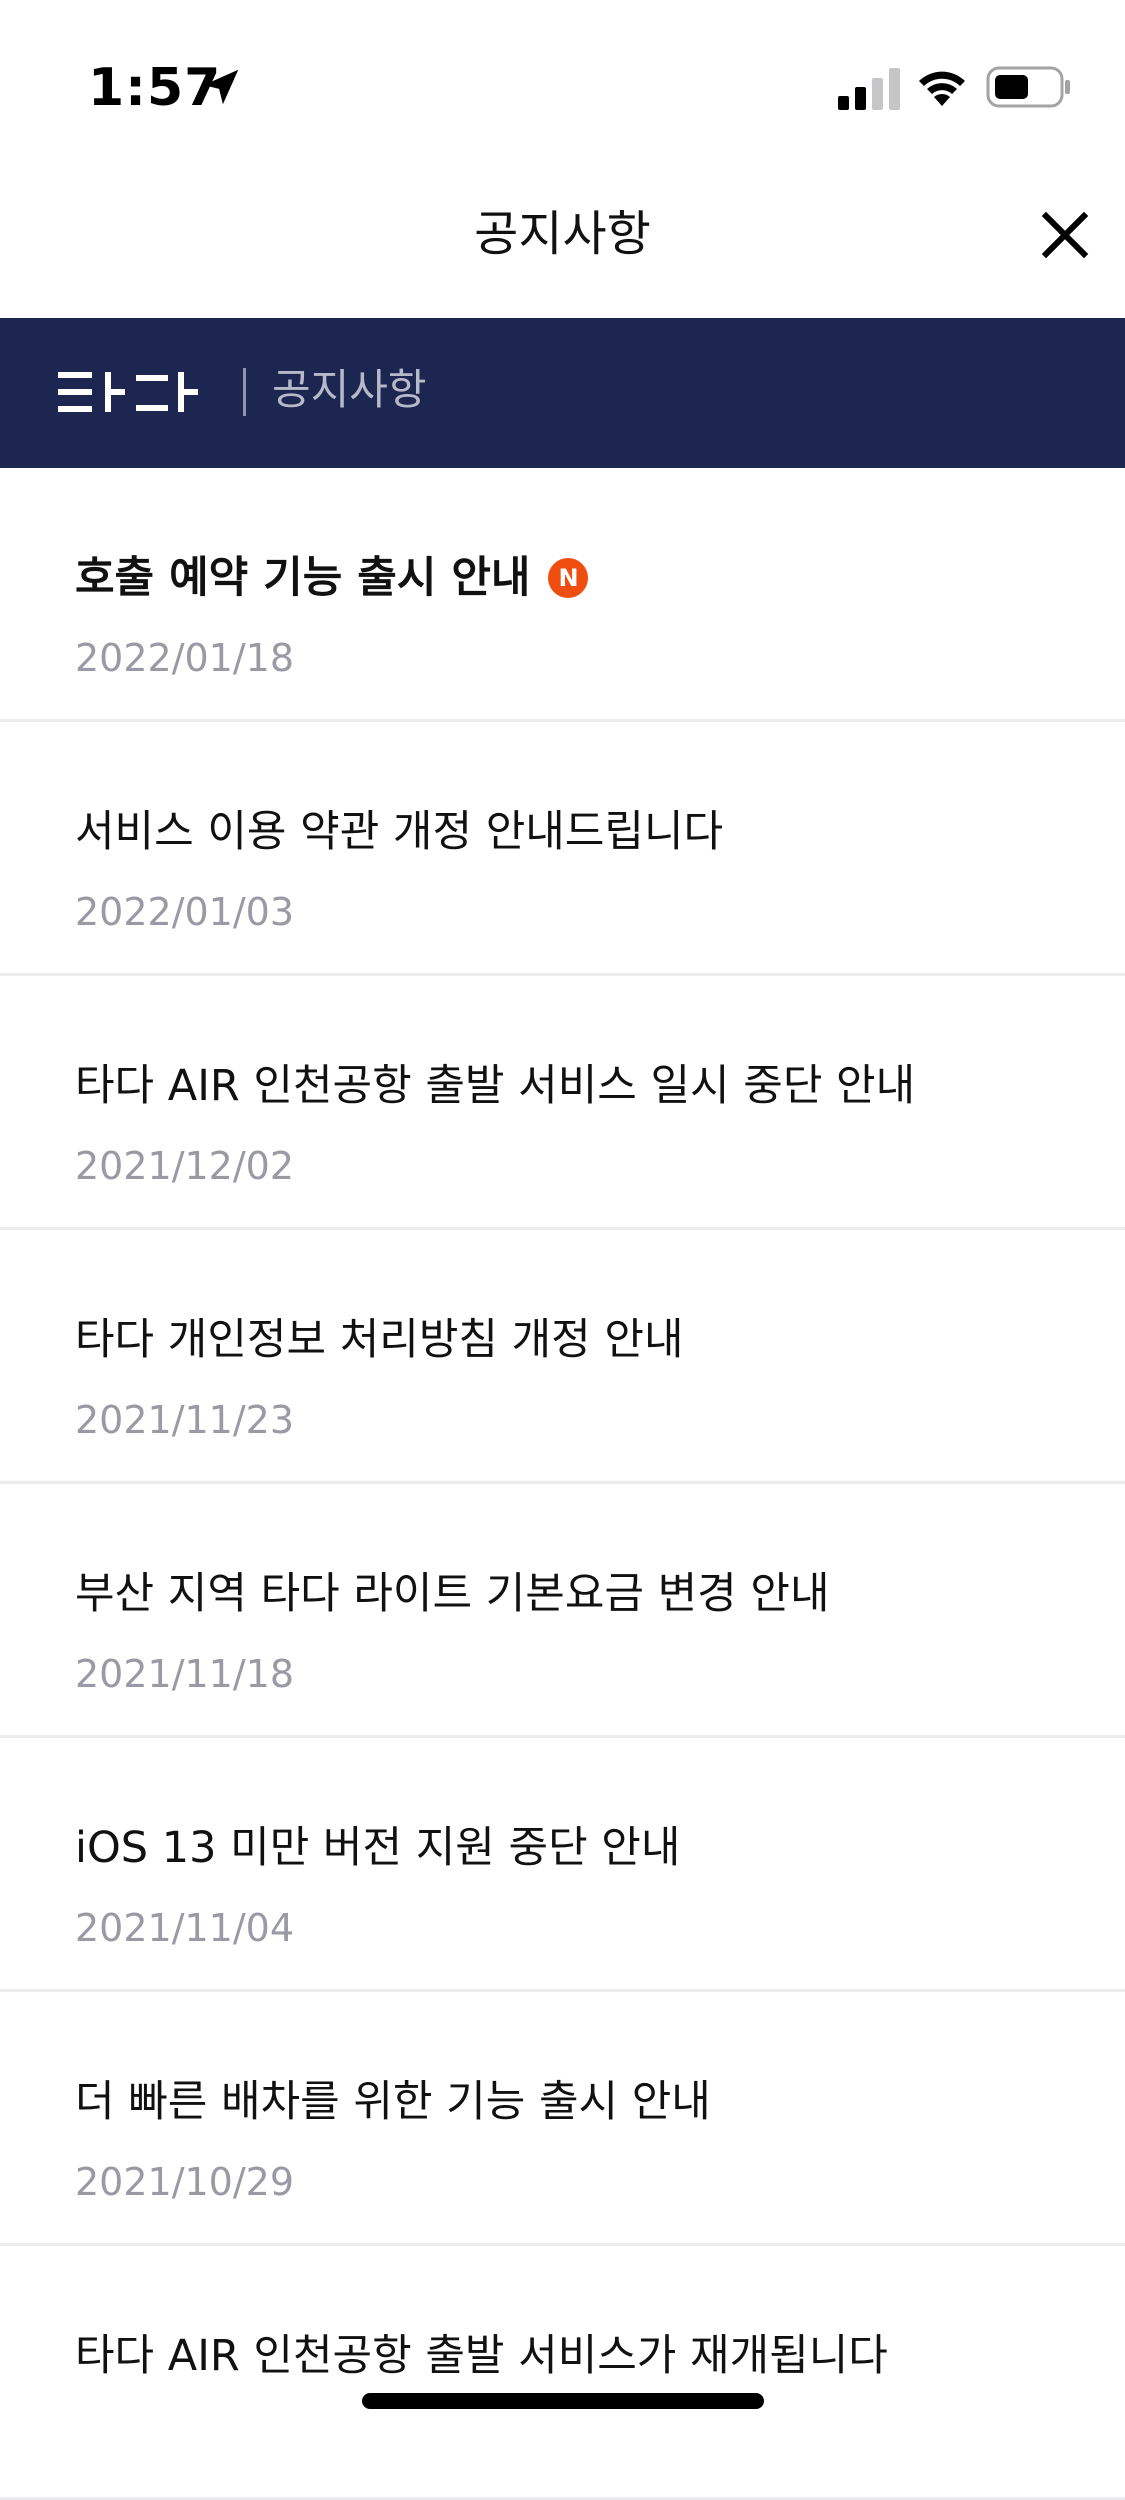 The height and width of the screenshot is (2500, 1125). I want to click on notice-title-row: 타다 AIR 인천공항 출발 서비스가 재개됩니다, so click(481, 2356).